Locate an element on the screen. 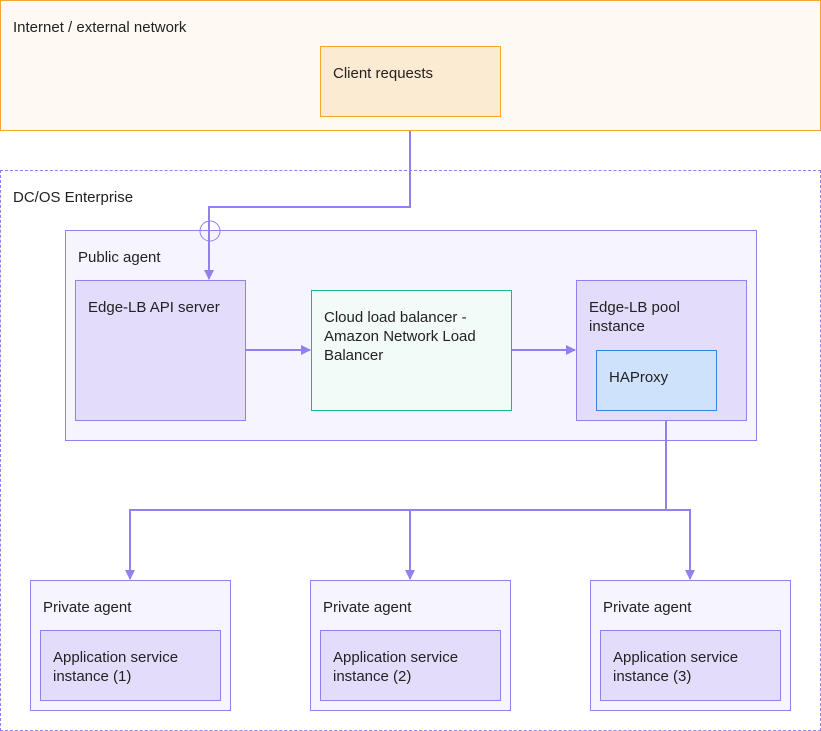 This screenshot has width=821, height=731. client-requests-node: Client requests is located at coordinates (410, 81).